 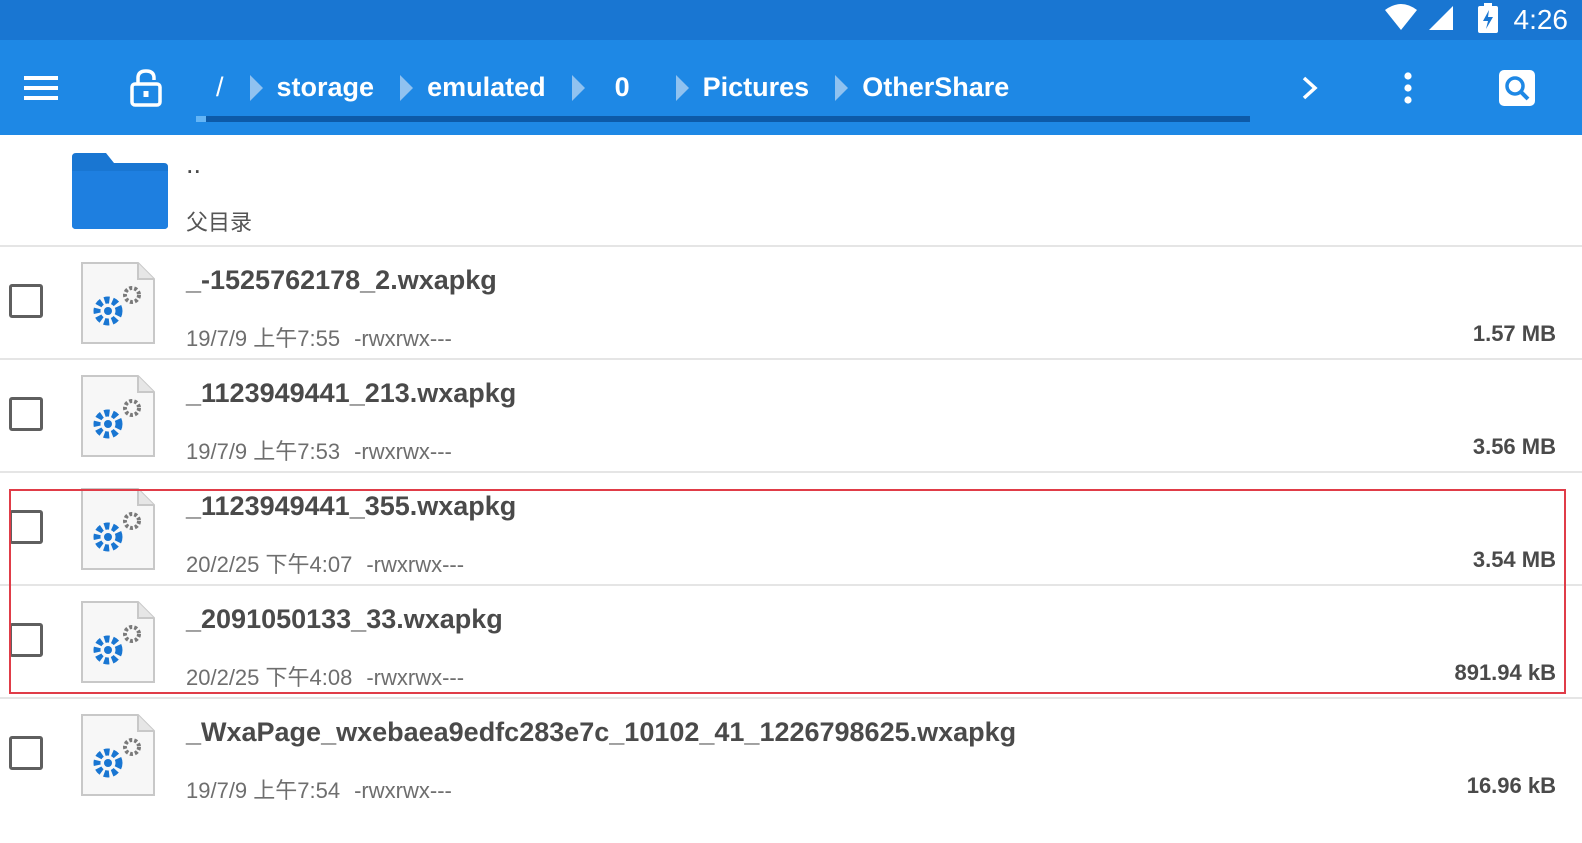 I want to click on status-time: 4:26, so click(x=1541, y=19).